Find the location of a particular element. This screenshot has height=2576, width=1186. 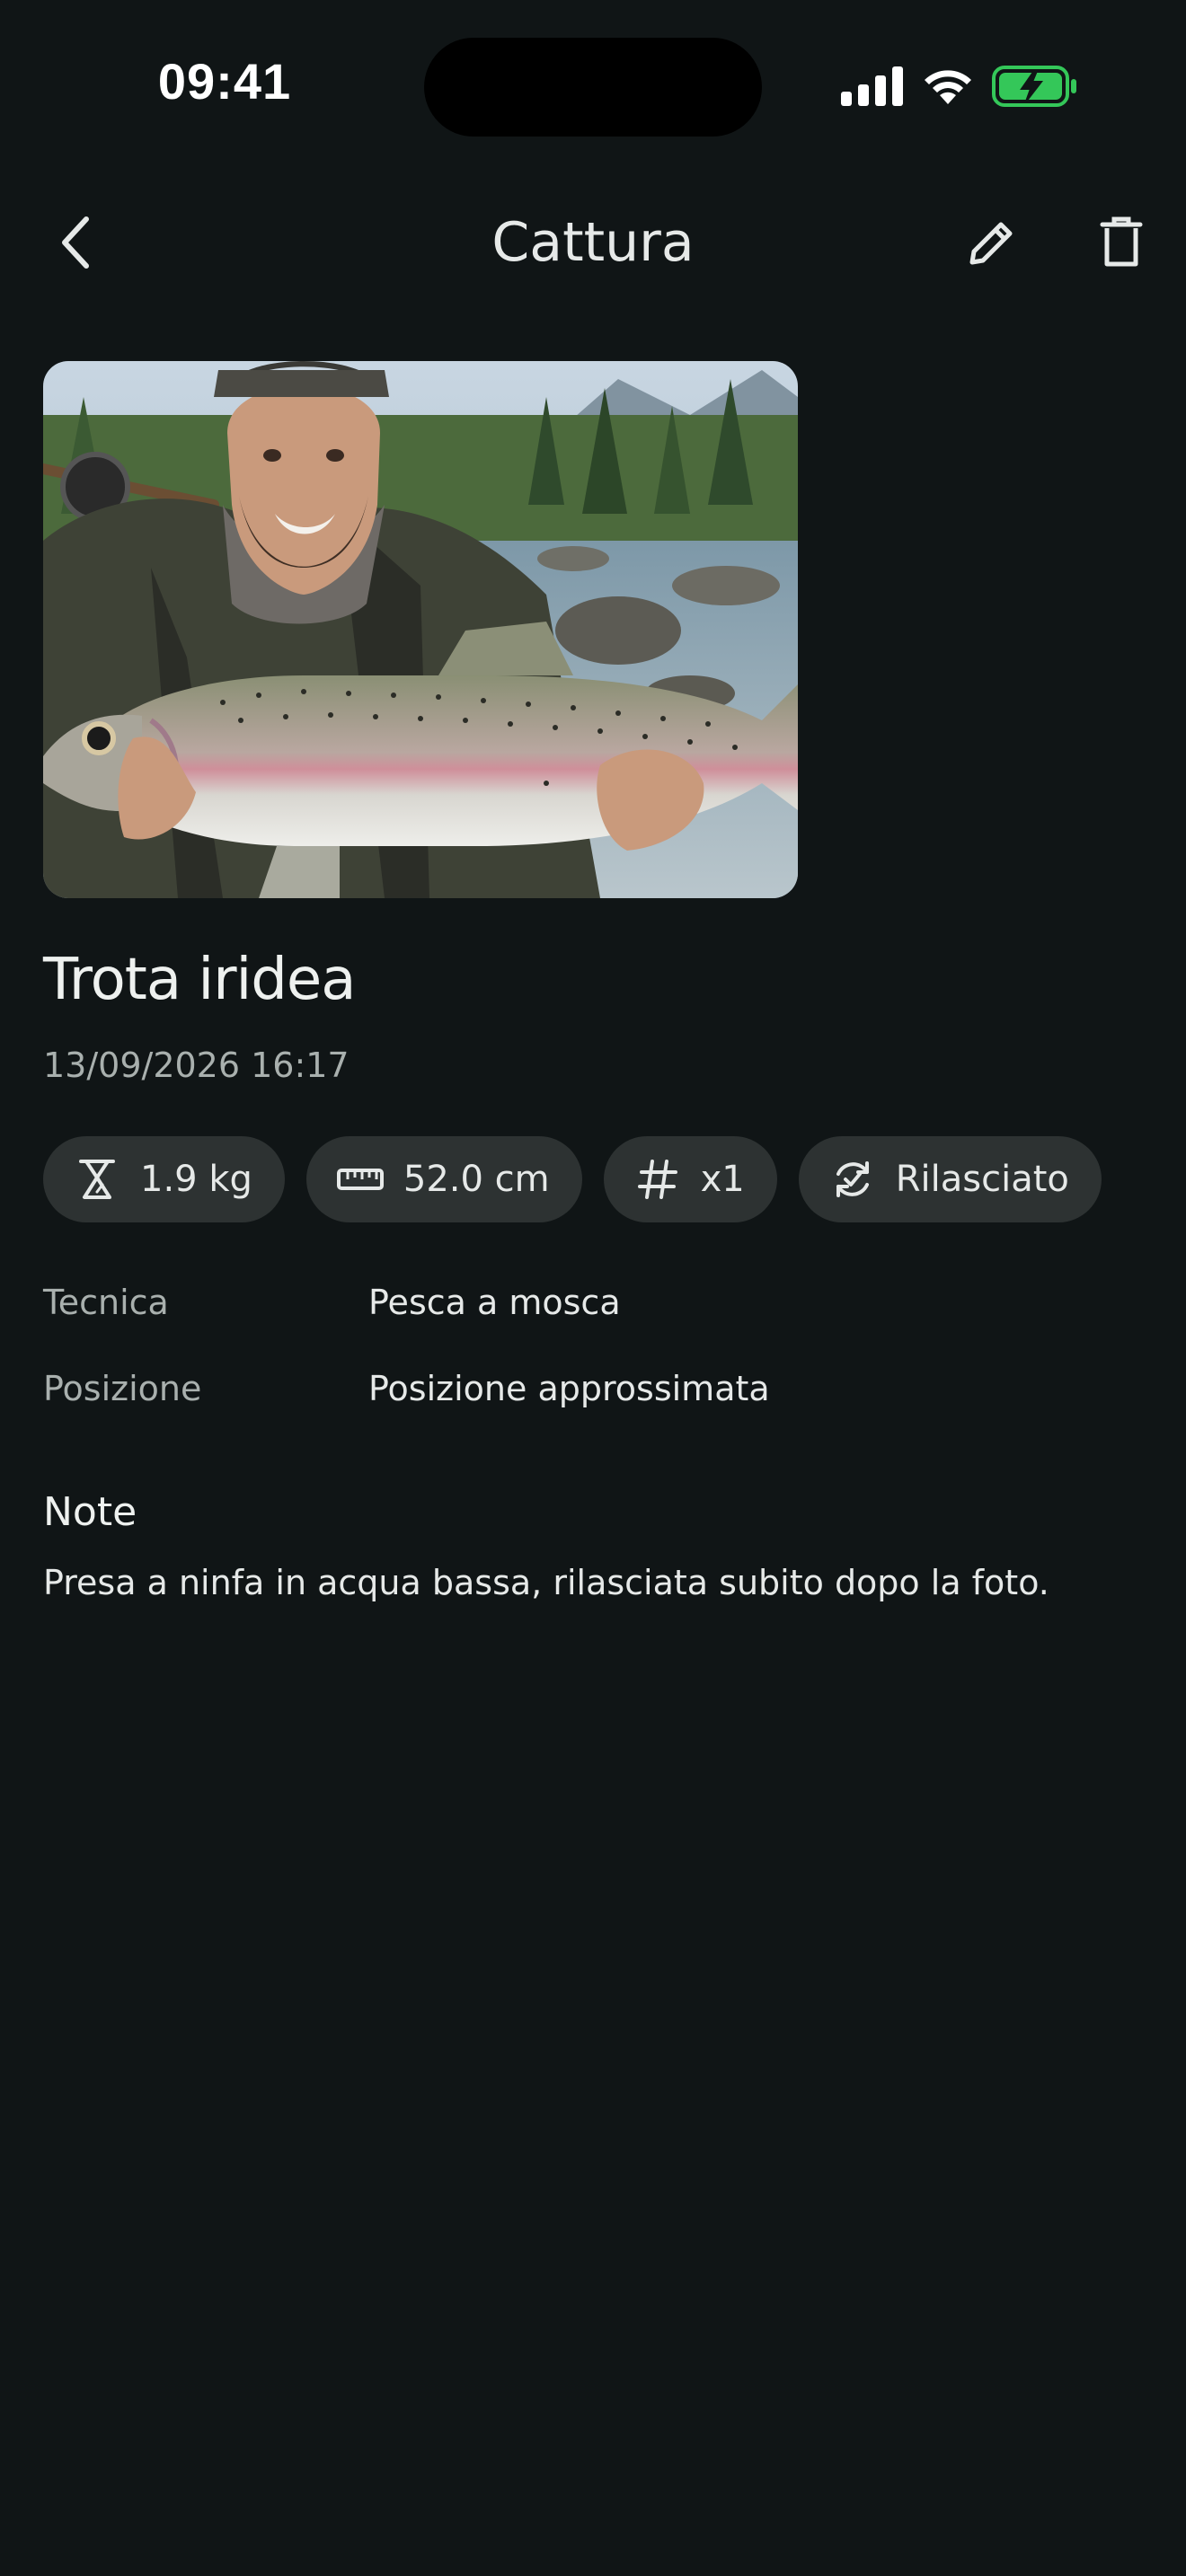

length-value: 52.0 cm is located at coordinates (476, 1179).